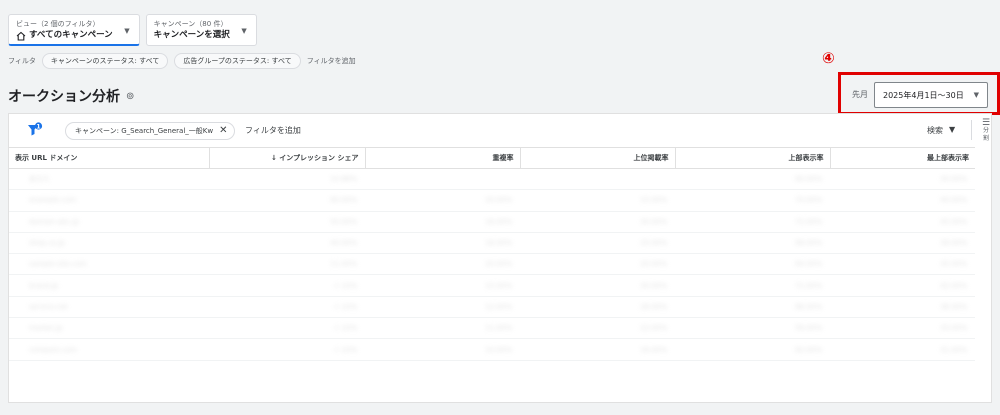 The width and height of the screenshot is (1000, 415). Describe the element at coordinates (653, 243) in the screenshot. I see `cell-value: 25.00%` at that location.